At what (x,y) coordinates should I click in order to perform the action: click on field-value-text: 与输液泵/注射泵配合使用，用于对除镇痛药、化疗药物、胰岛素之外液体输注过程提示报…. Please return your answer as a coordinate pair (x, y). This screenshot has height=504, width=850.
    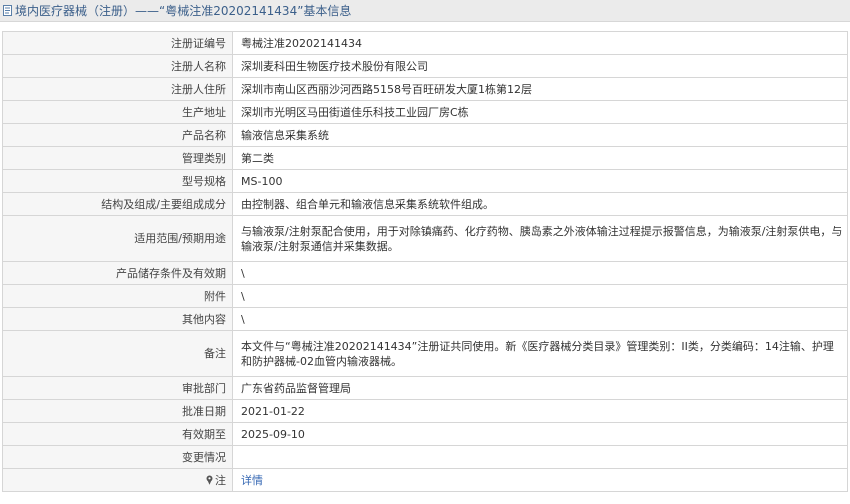
    Looking at the image, I should click on (542, 238).